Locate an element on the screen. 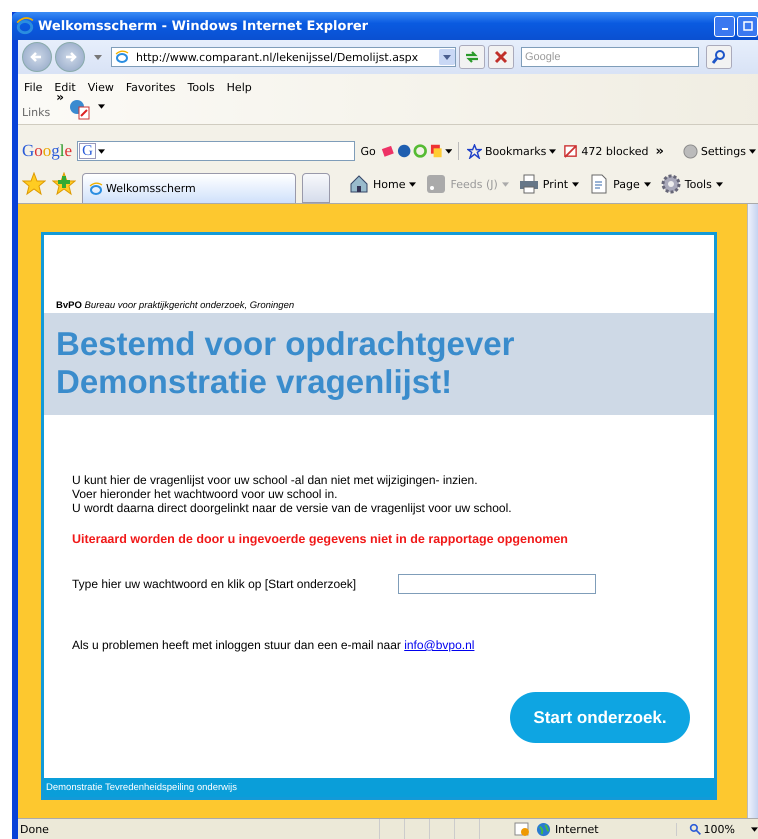 The image size is (758, 839). links-label: Links is located at coordinates (36, 112).